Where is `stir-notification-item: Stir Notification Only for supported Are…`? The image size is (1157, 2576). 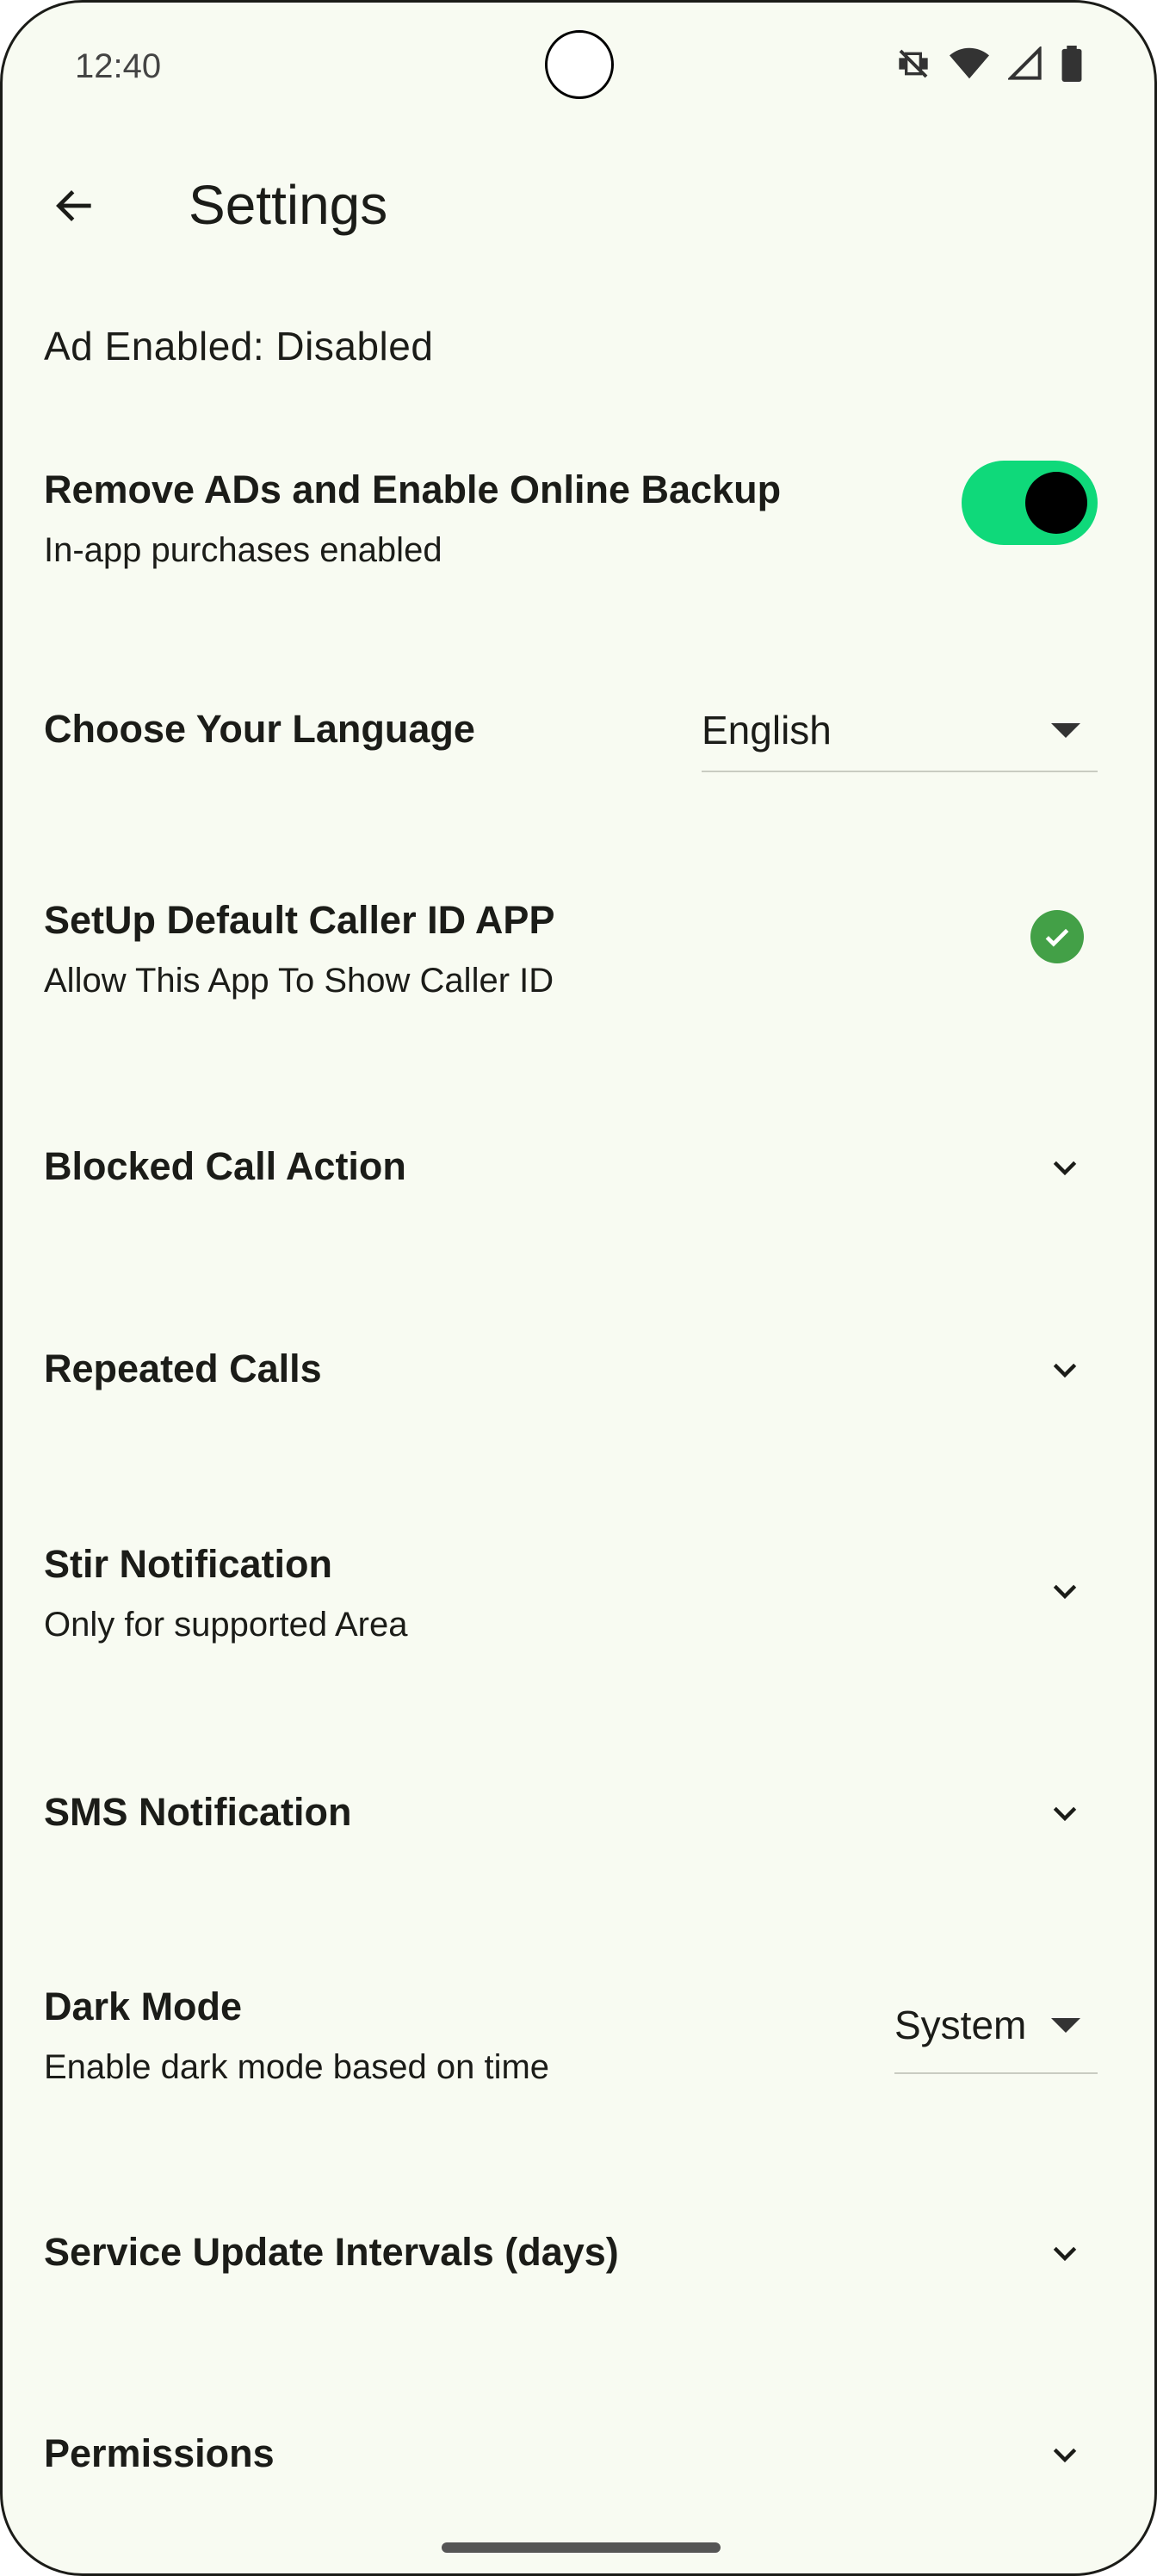 stir-notification-item: Stir Notification Only for supported Are… is located at coordinates (571, 1593).